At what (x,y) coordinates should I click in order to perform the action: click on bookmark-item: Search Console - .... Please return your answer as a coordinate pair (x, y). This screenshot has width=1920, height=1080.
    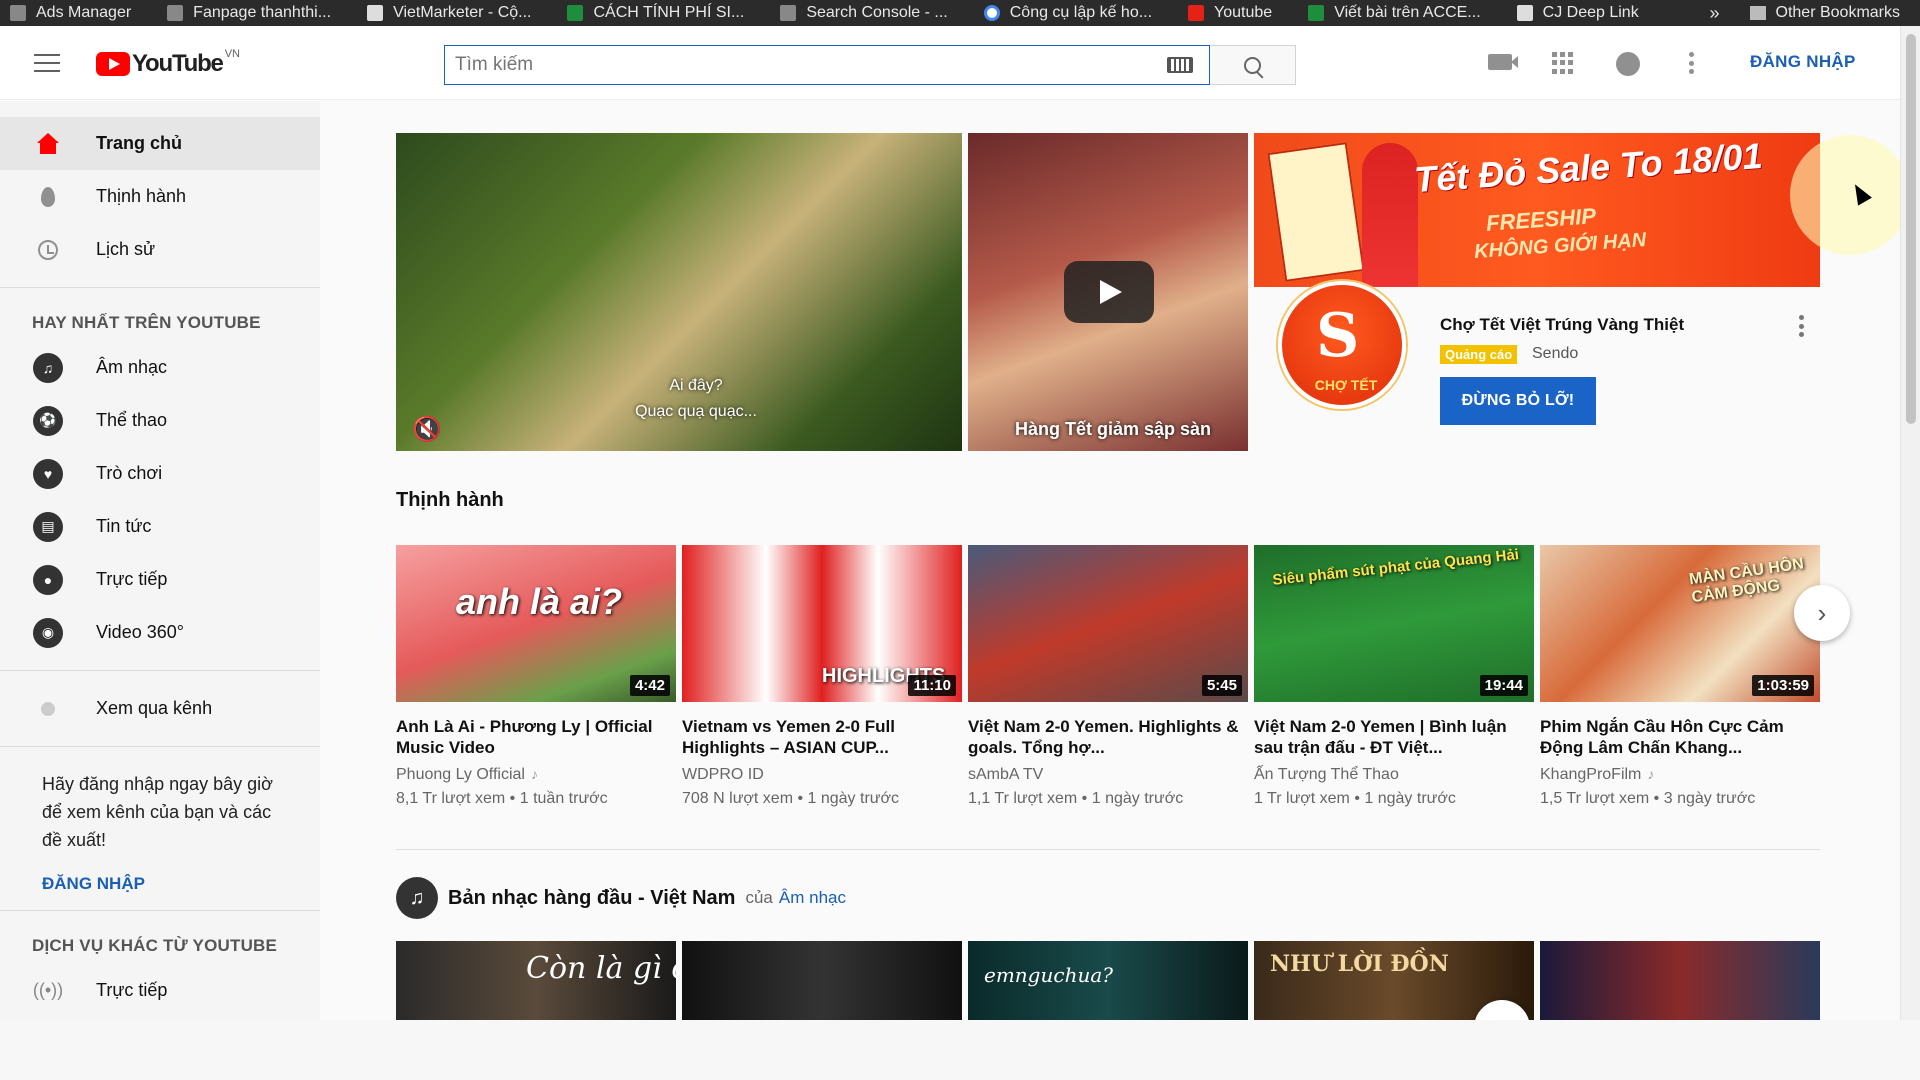
    Looking at the image, I should click on (864, 13).